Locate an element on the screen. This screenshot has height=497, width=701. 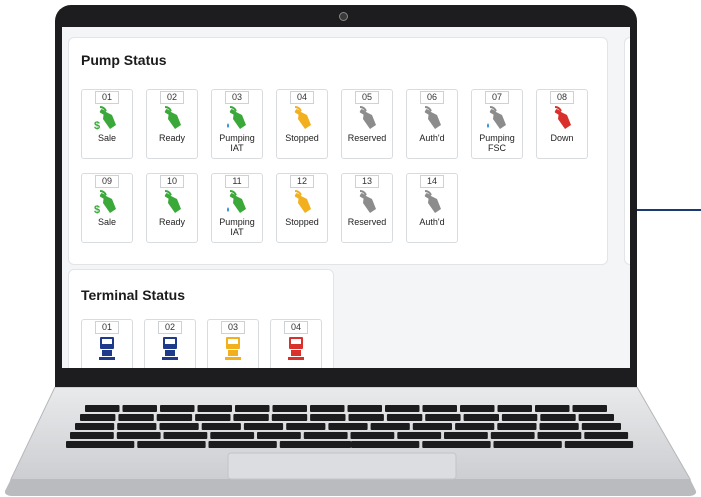
pump-status-label: Sale is located at coordinates (106, 138).